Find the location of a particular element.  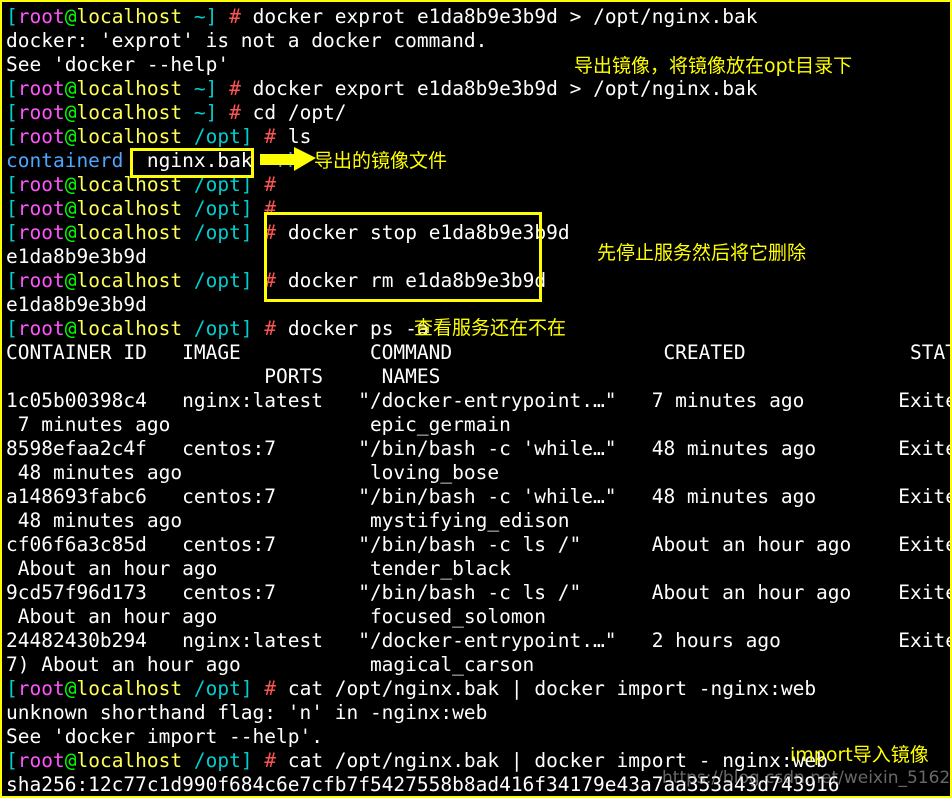

table-row-cont: 7 minutes ago epic_germain is located at coordinates (258, 424).